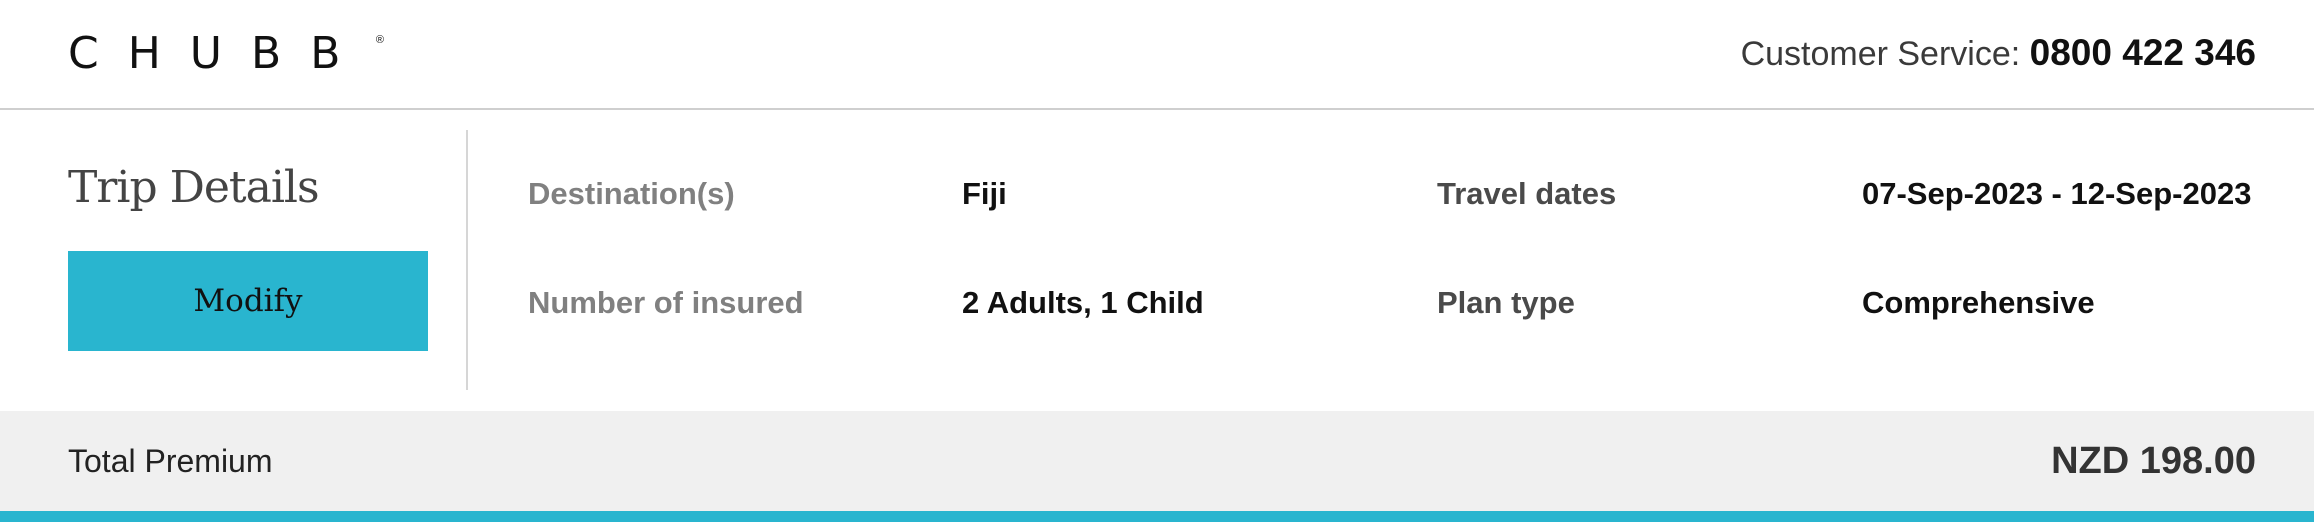 Image resolution: width=2314 pixels, height=522 pixels. What do you see at coordinates (467, 260) in the screenshot?
I see `vertical-divider` at bounding box center [467, 260].